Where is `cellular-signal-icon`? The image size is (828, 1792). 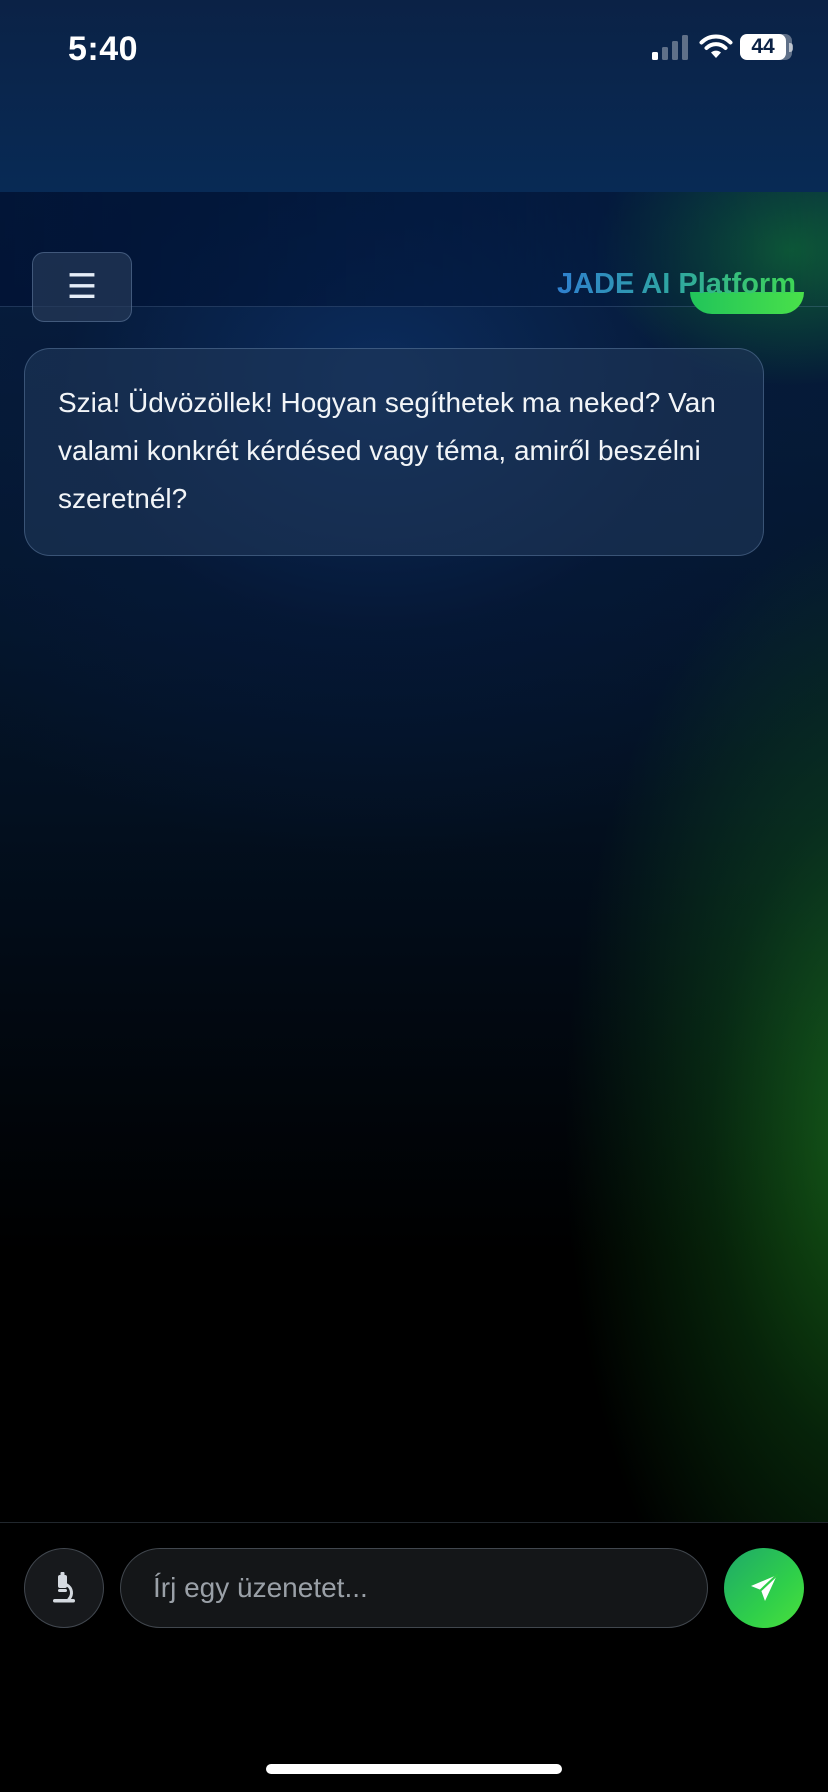
cellular-signal-icon is located at coordinates (670, 47).